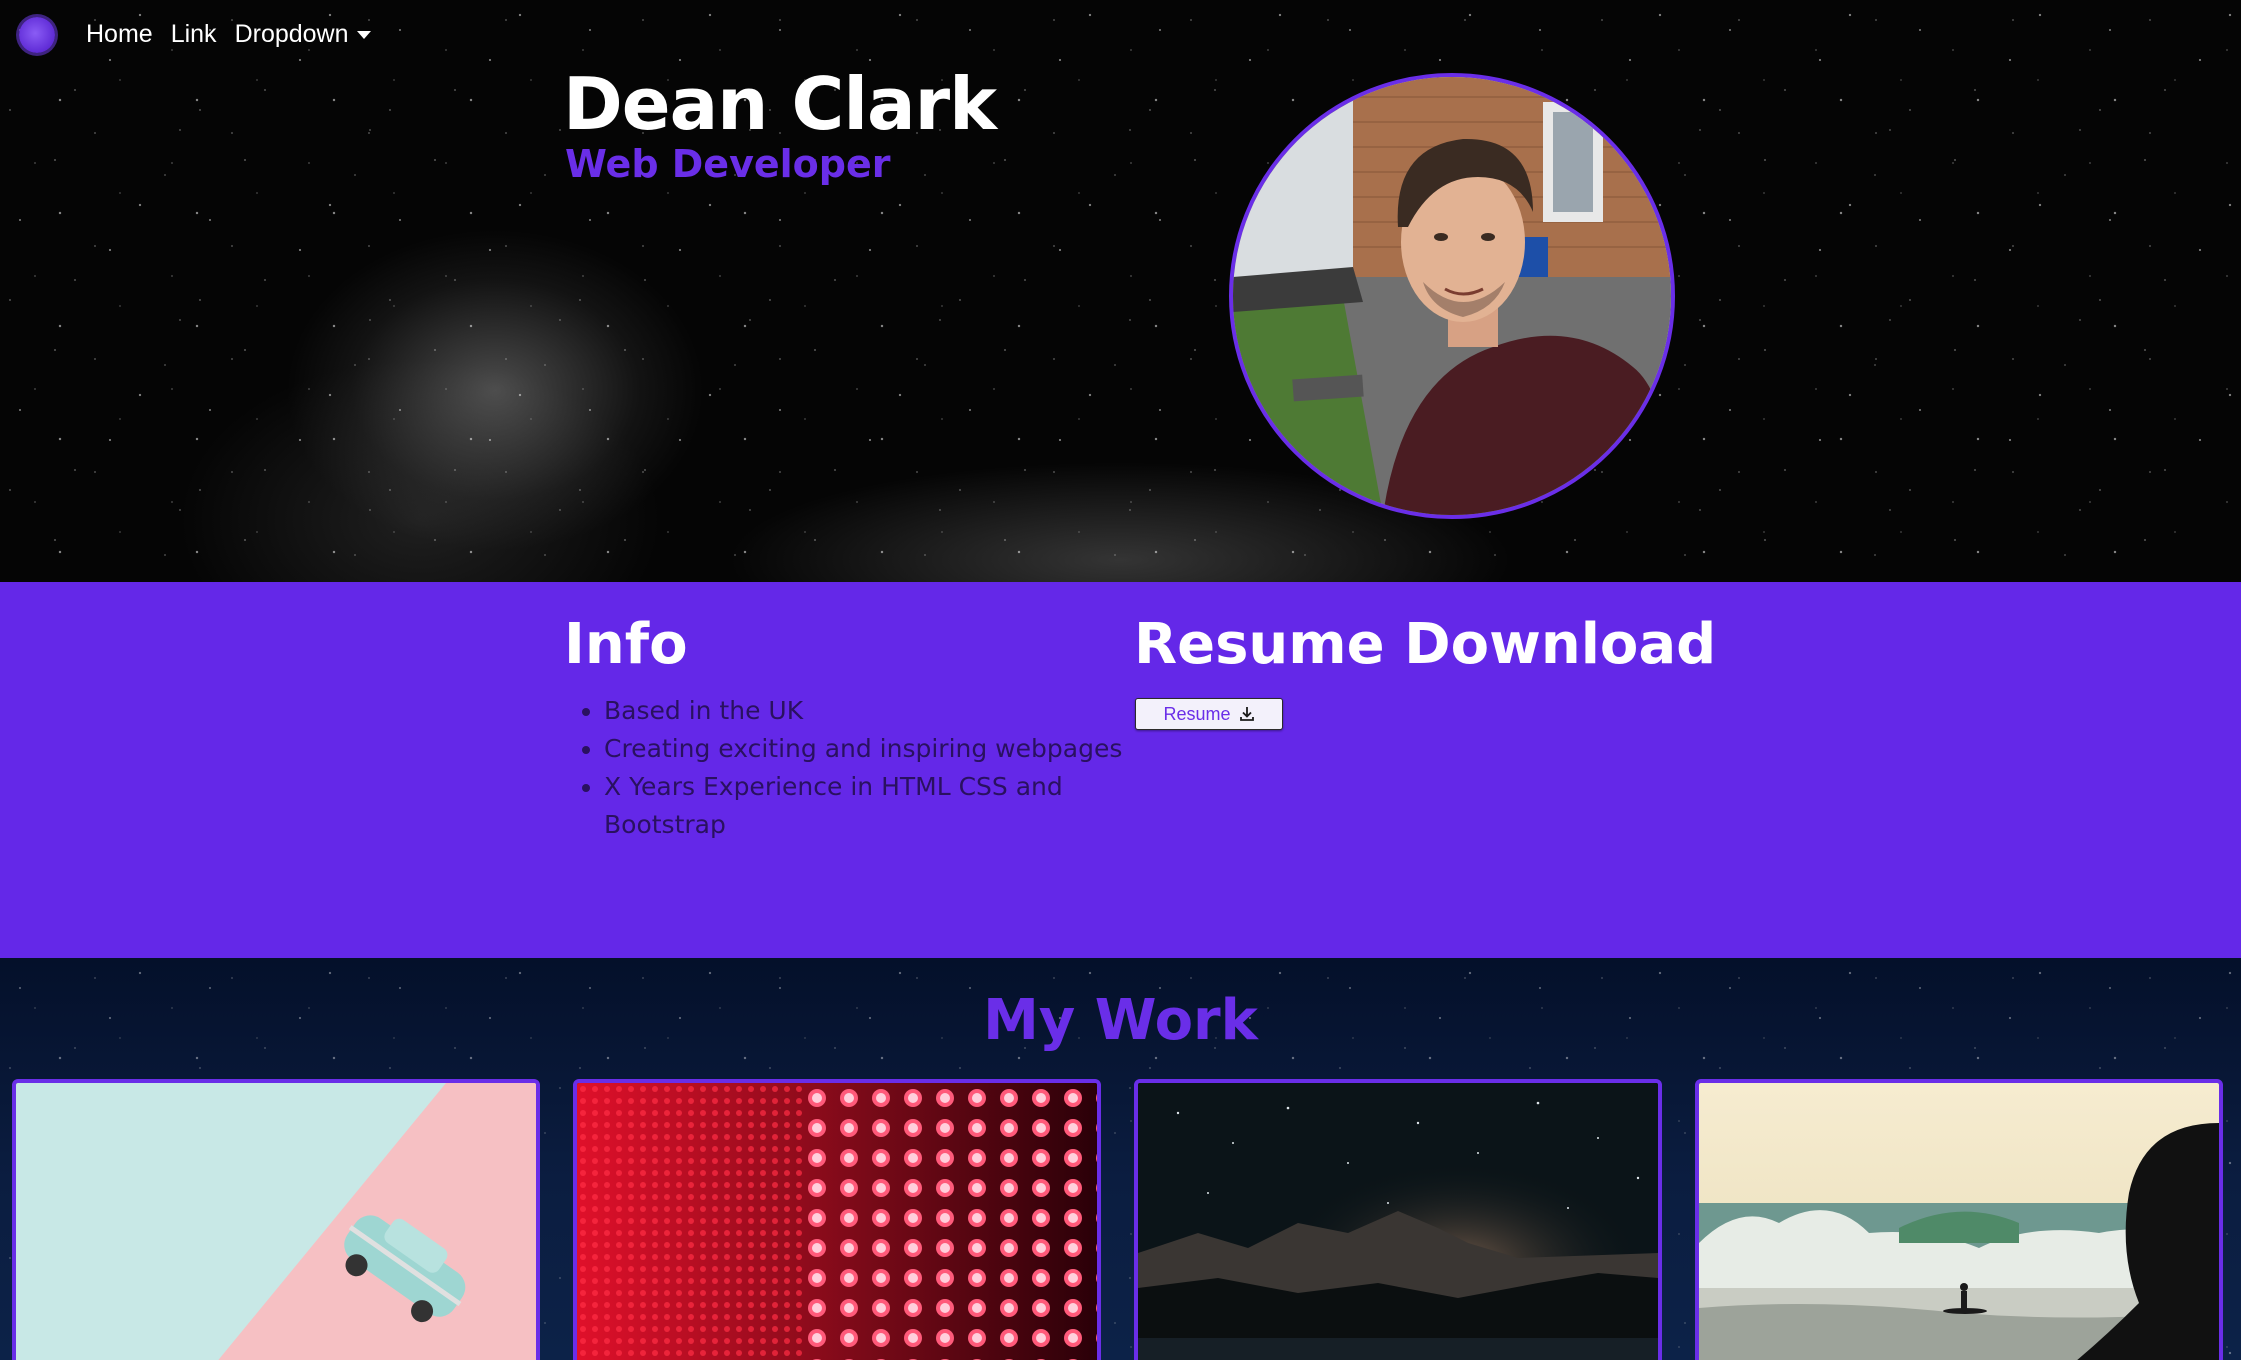 Image resolution: width=2241 pixels, height=1360 pixels. Describe the element at coordinates (874, 749) in the screenshot. I see `info-list-item: Creating exciting and inspiring webpages` at that location.